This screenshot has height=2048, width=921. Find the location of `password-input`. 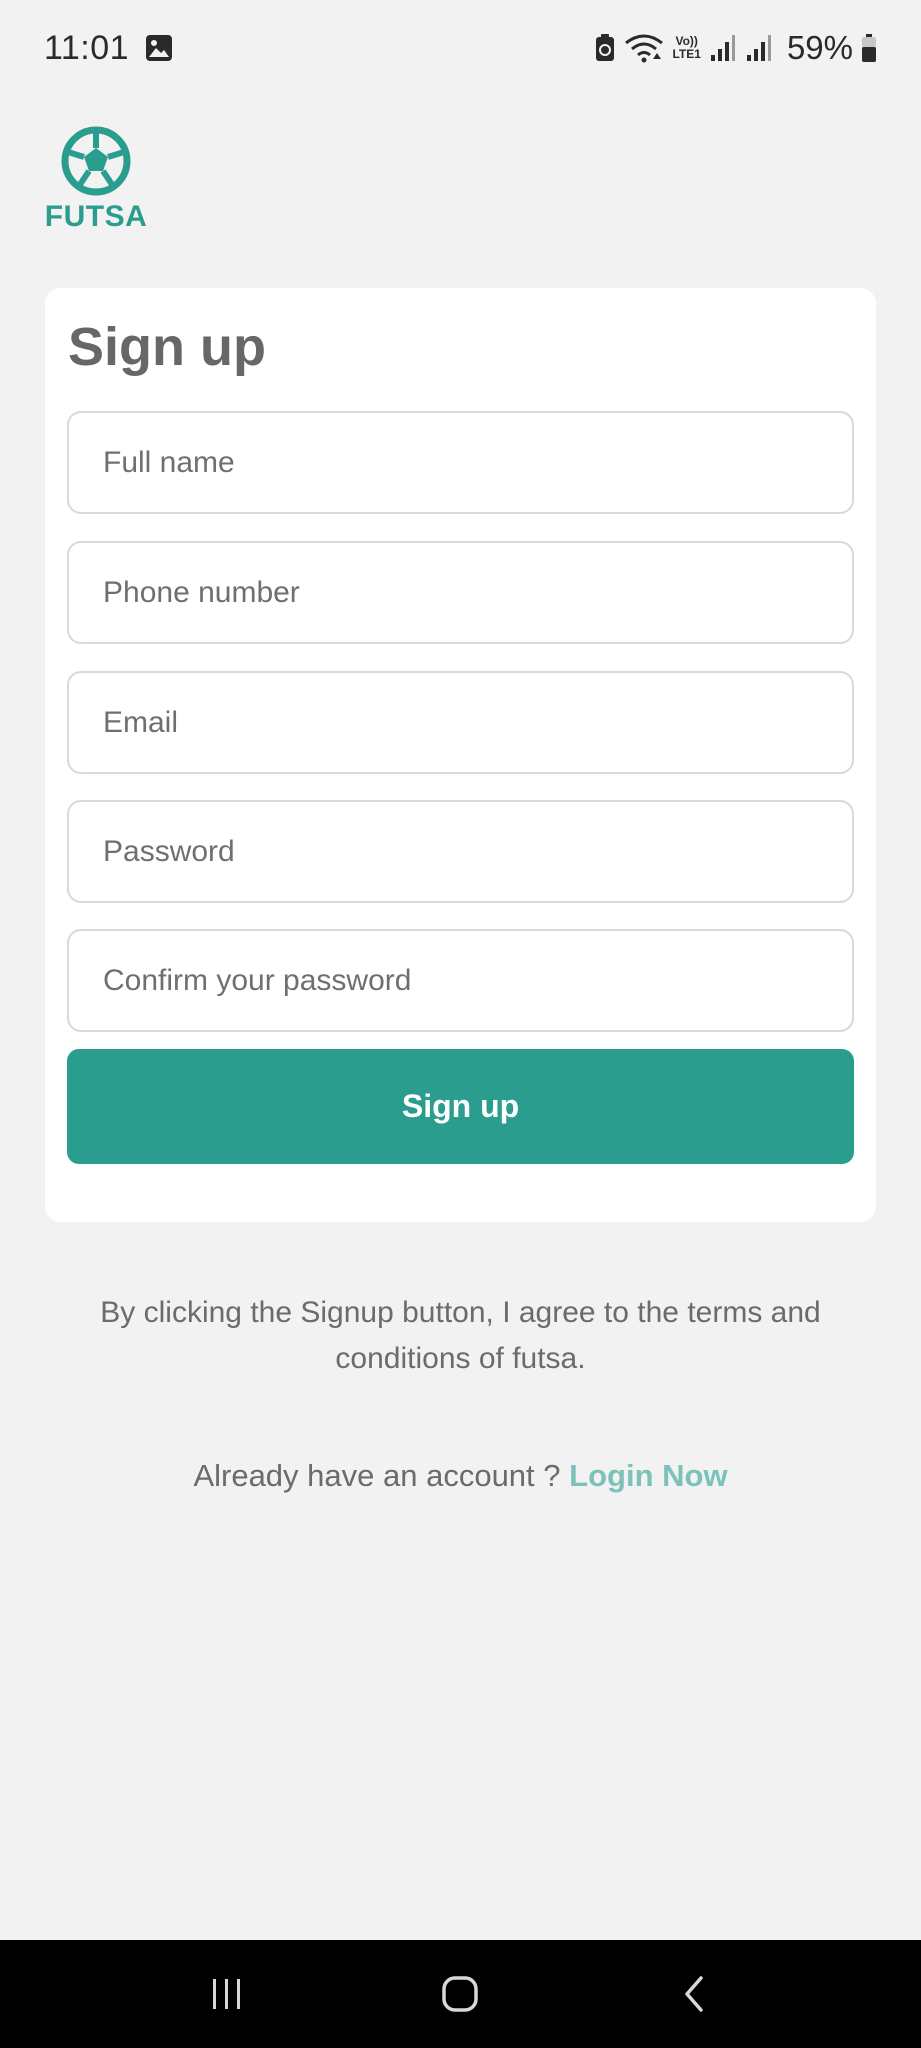

password-input is located at coordinates (477, 851).